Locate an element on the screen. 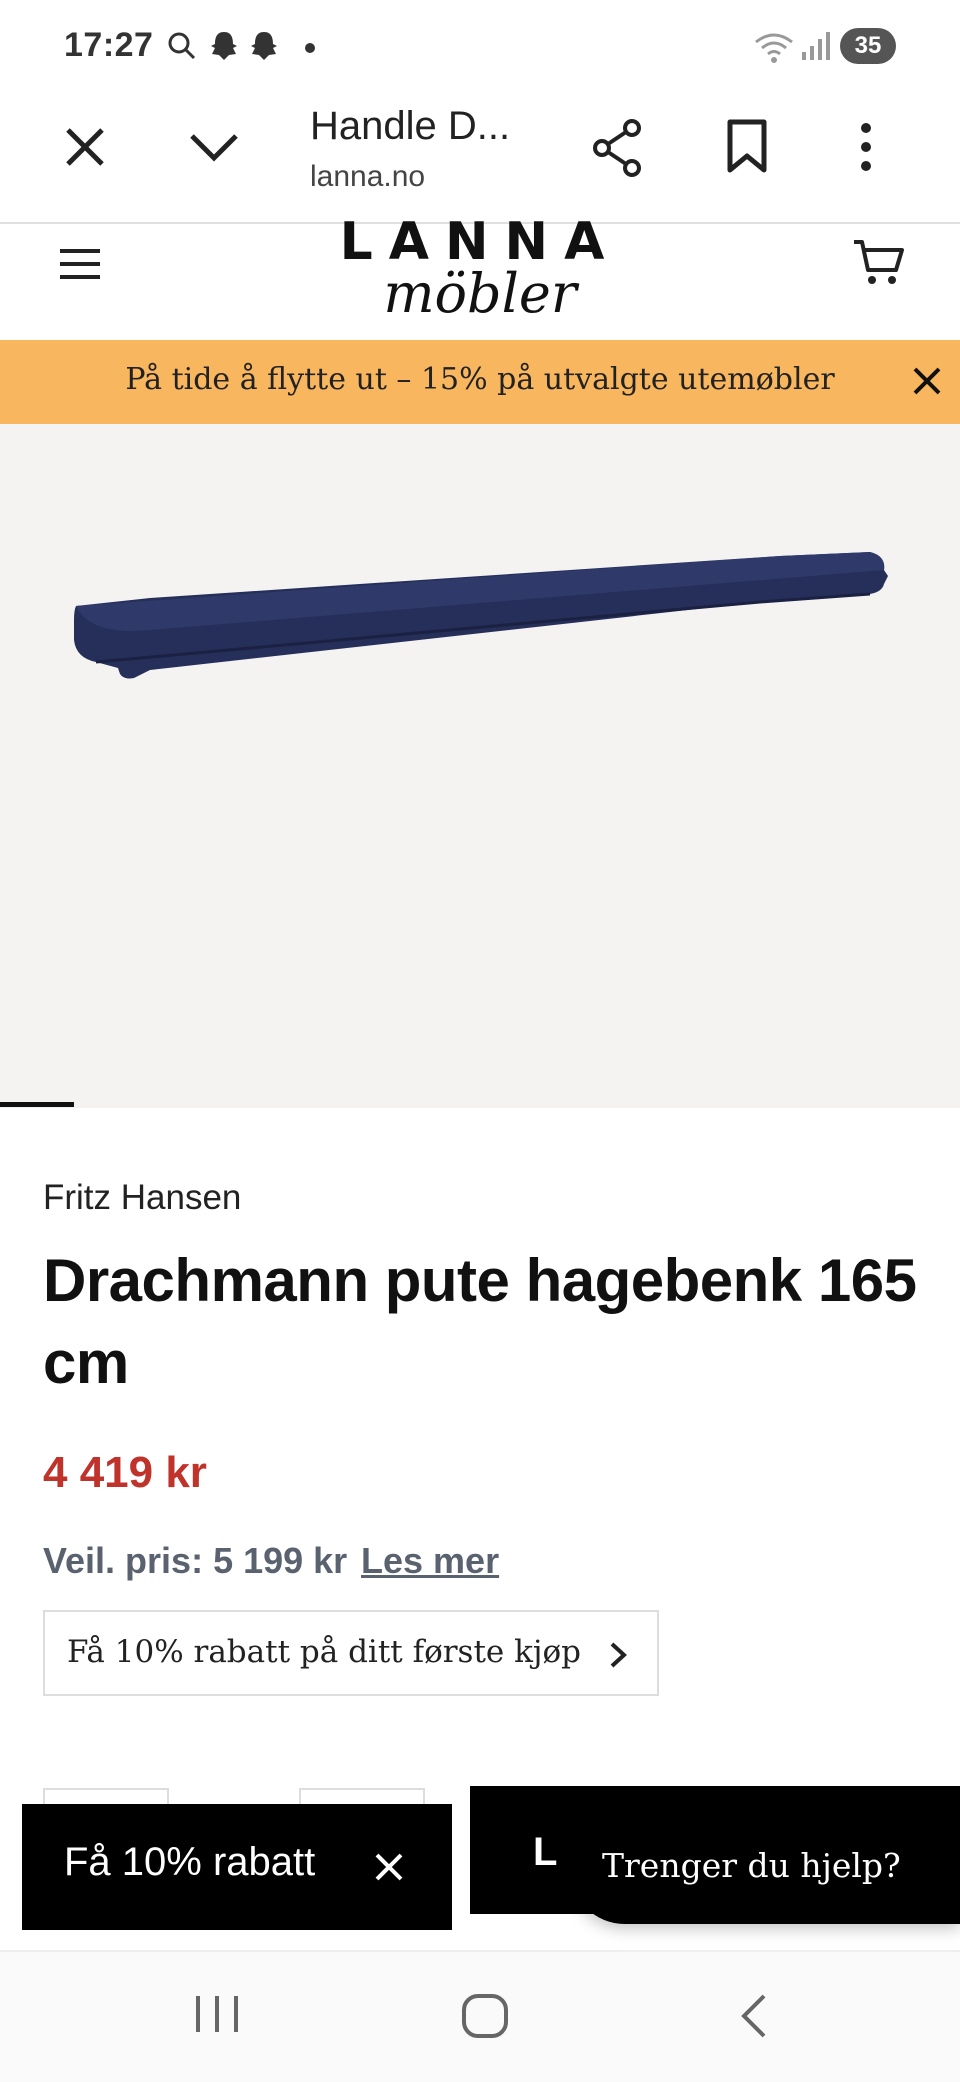 The image size is (960, 2082). product-price: 4 419 kr is located at coordinates (125, 1472).